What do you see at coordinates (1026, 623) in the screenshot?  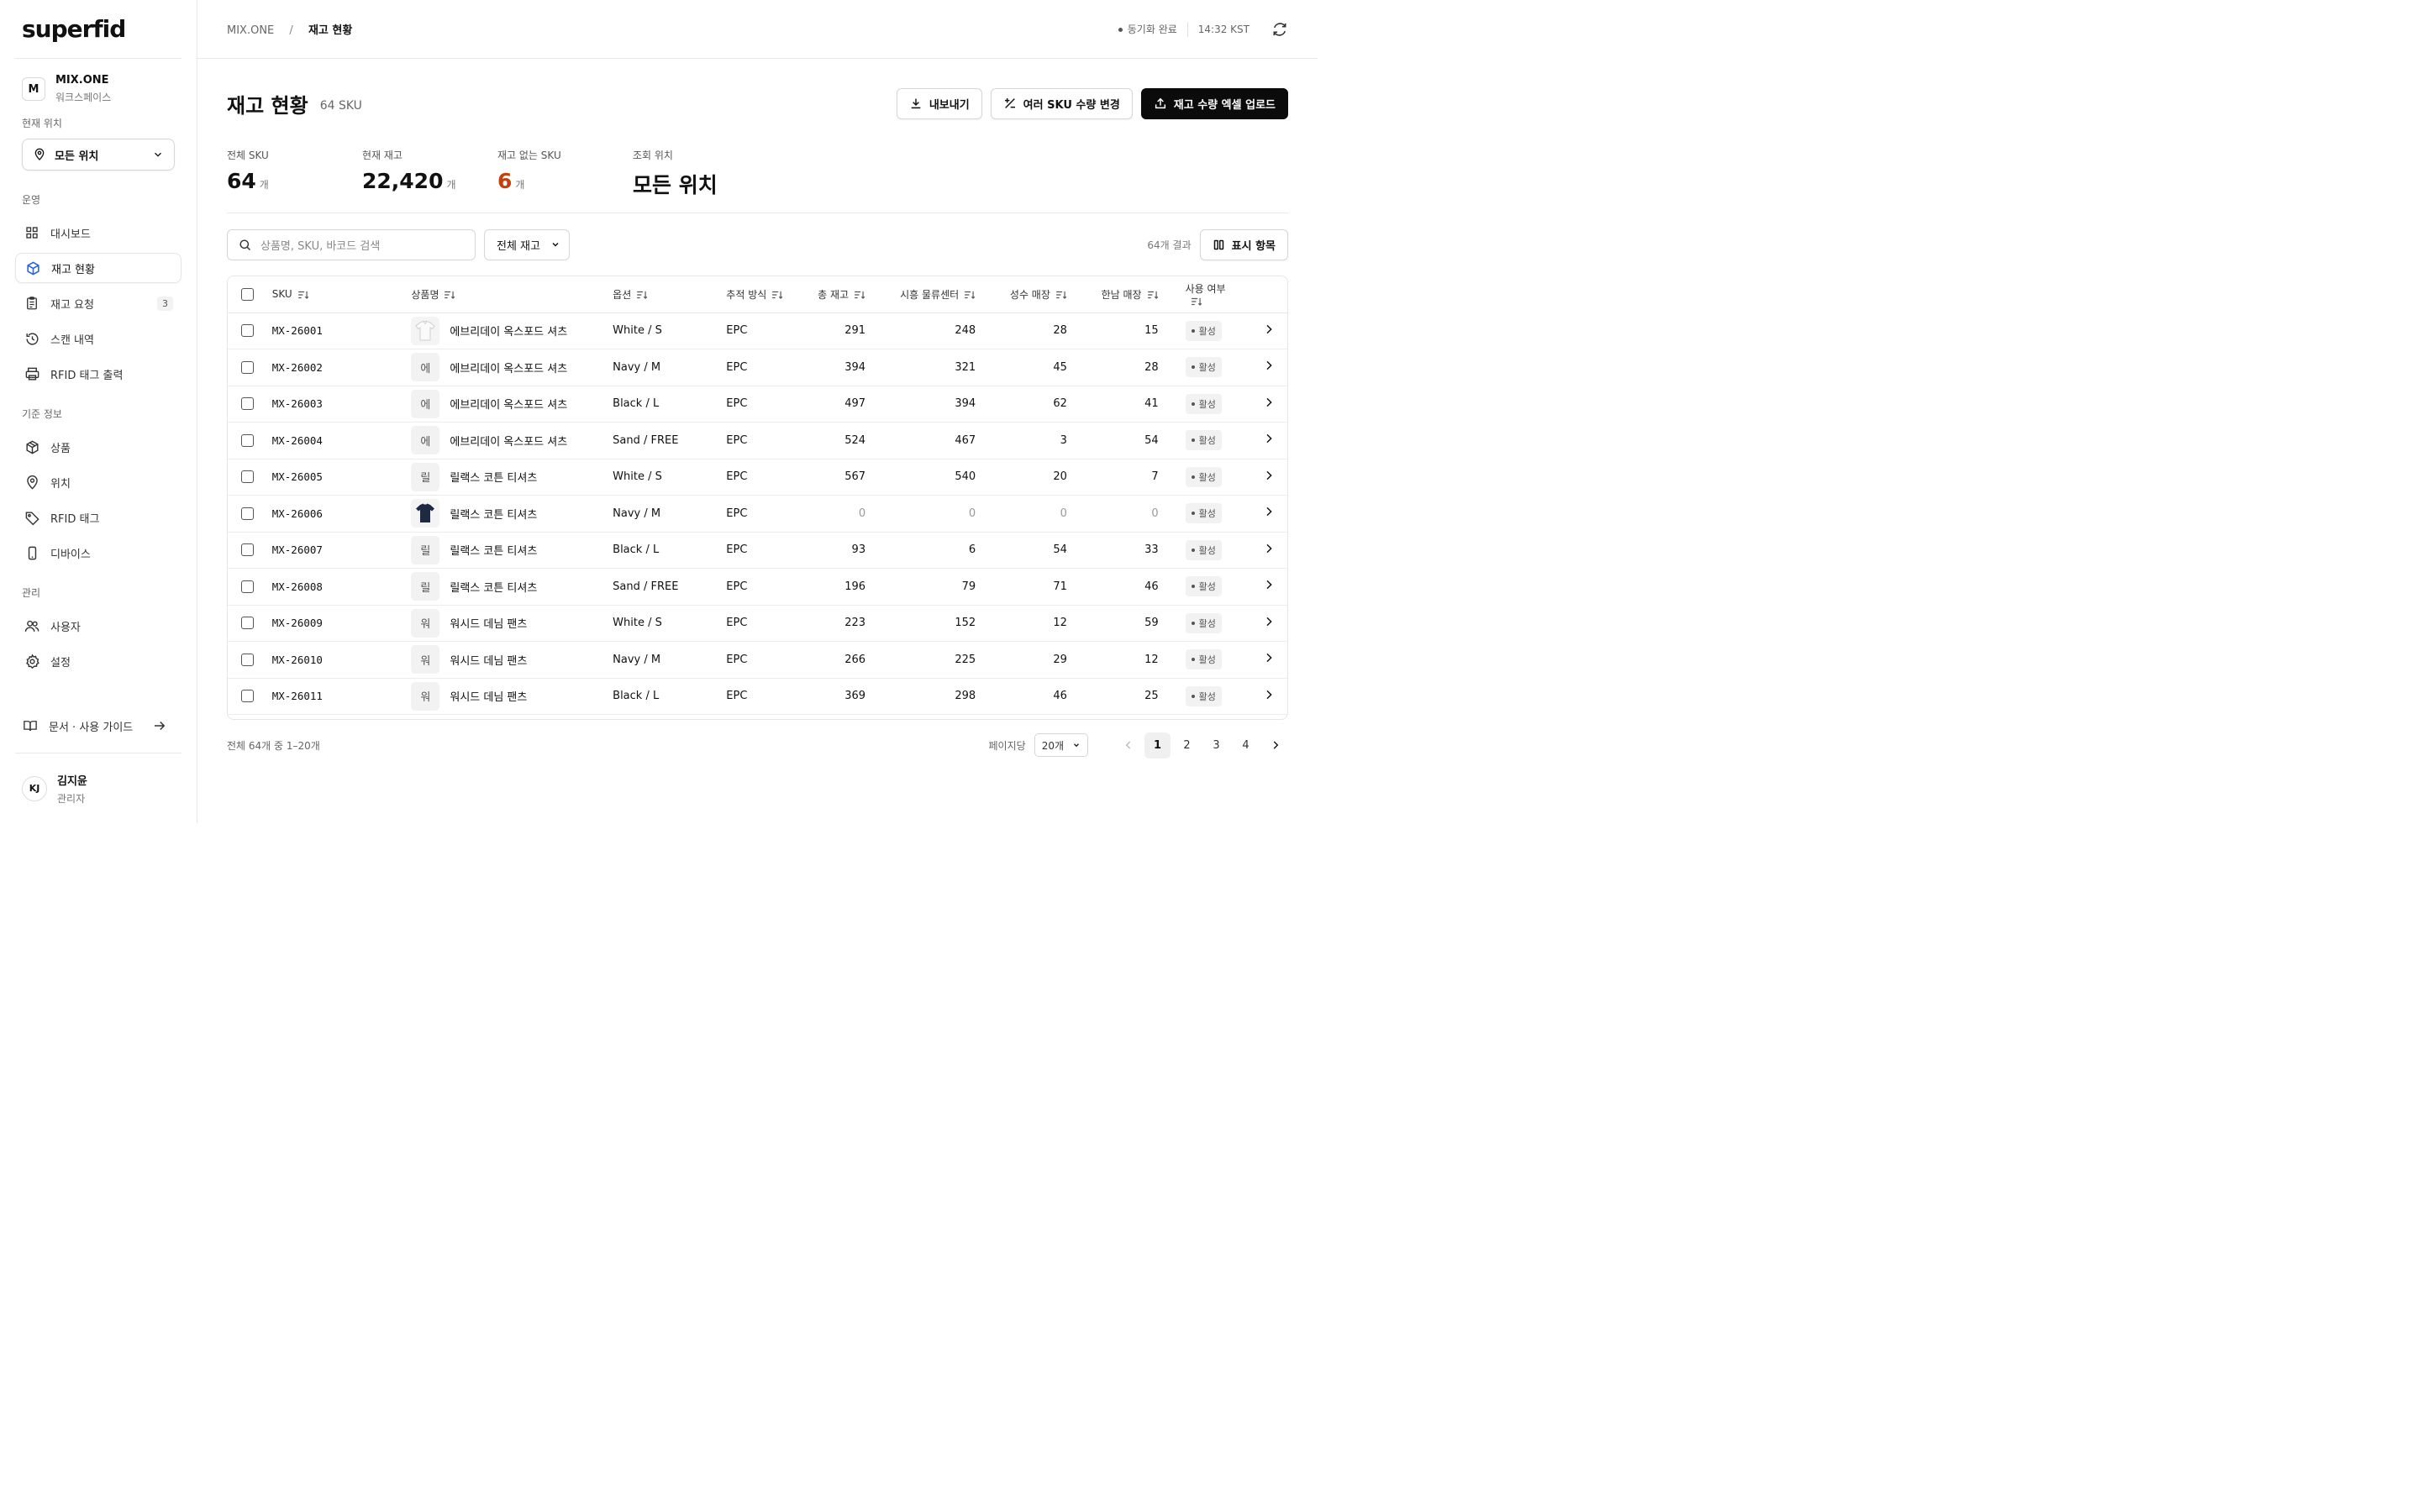 I see `cell-seongsu: 12` at bounding box center [1026, 623].